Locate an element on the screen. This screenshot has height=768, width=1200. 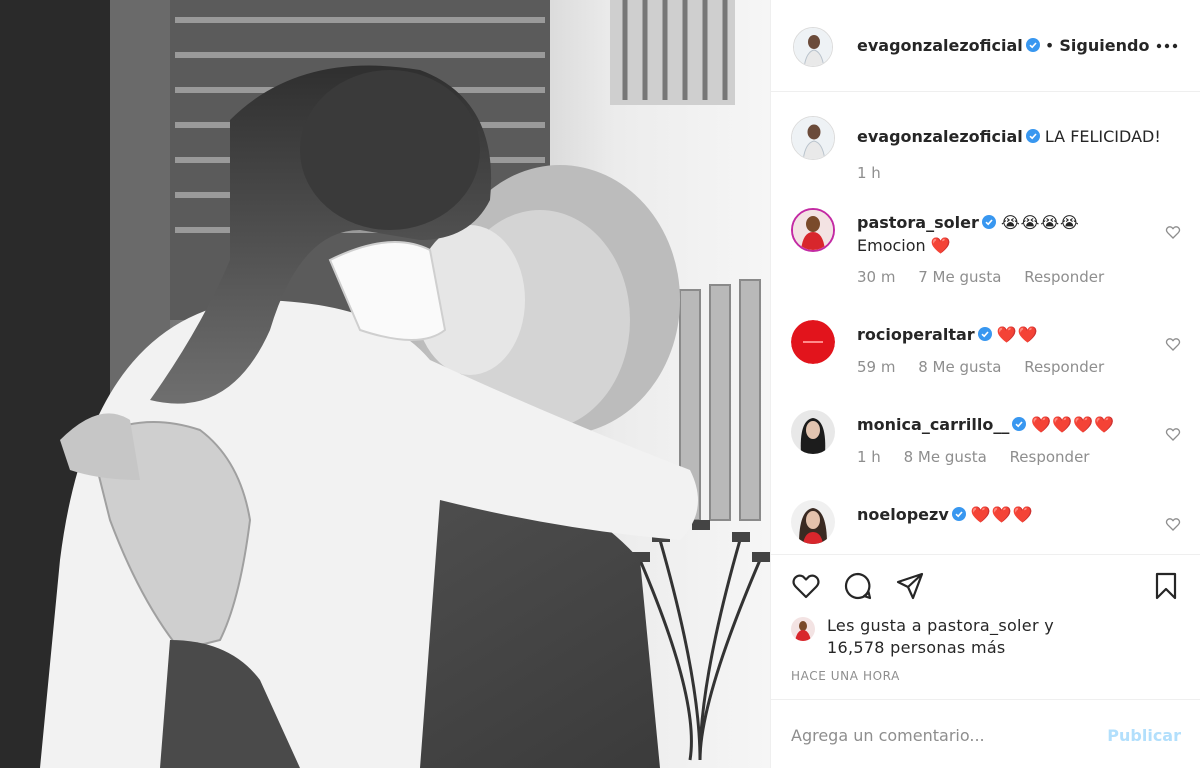
comment-emojis: ❤️❤️ is located at coordinates (1017, 334).